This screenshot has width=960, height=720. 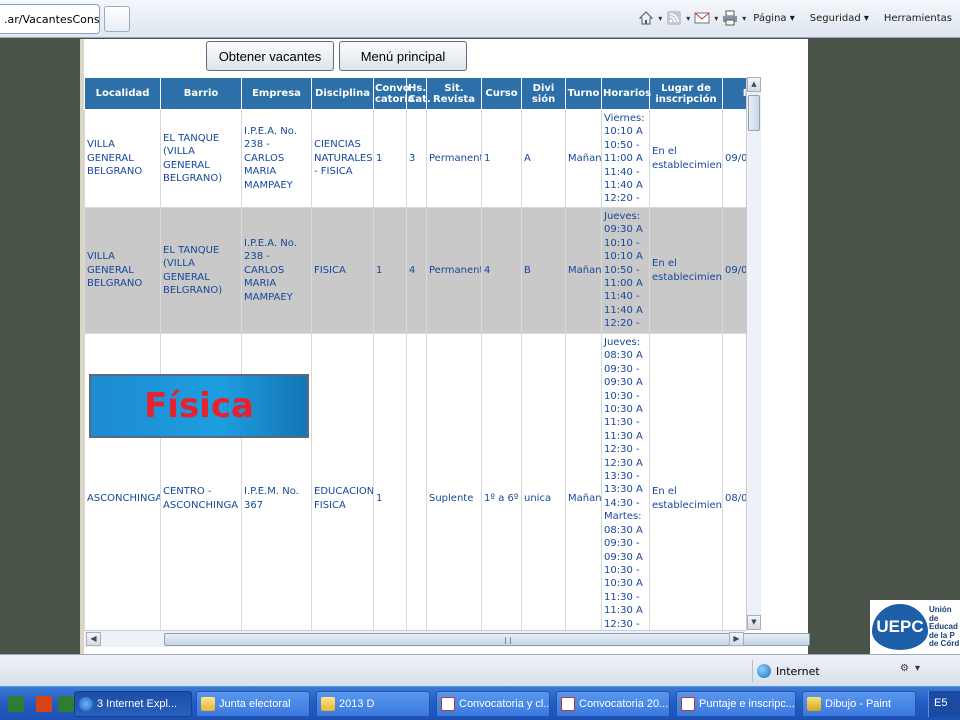 I want to click on language-indicator: E5, so click(x=944, y=704).